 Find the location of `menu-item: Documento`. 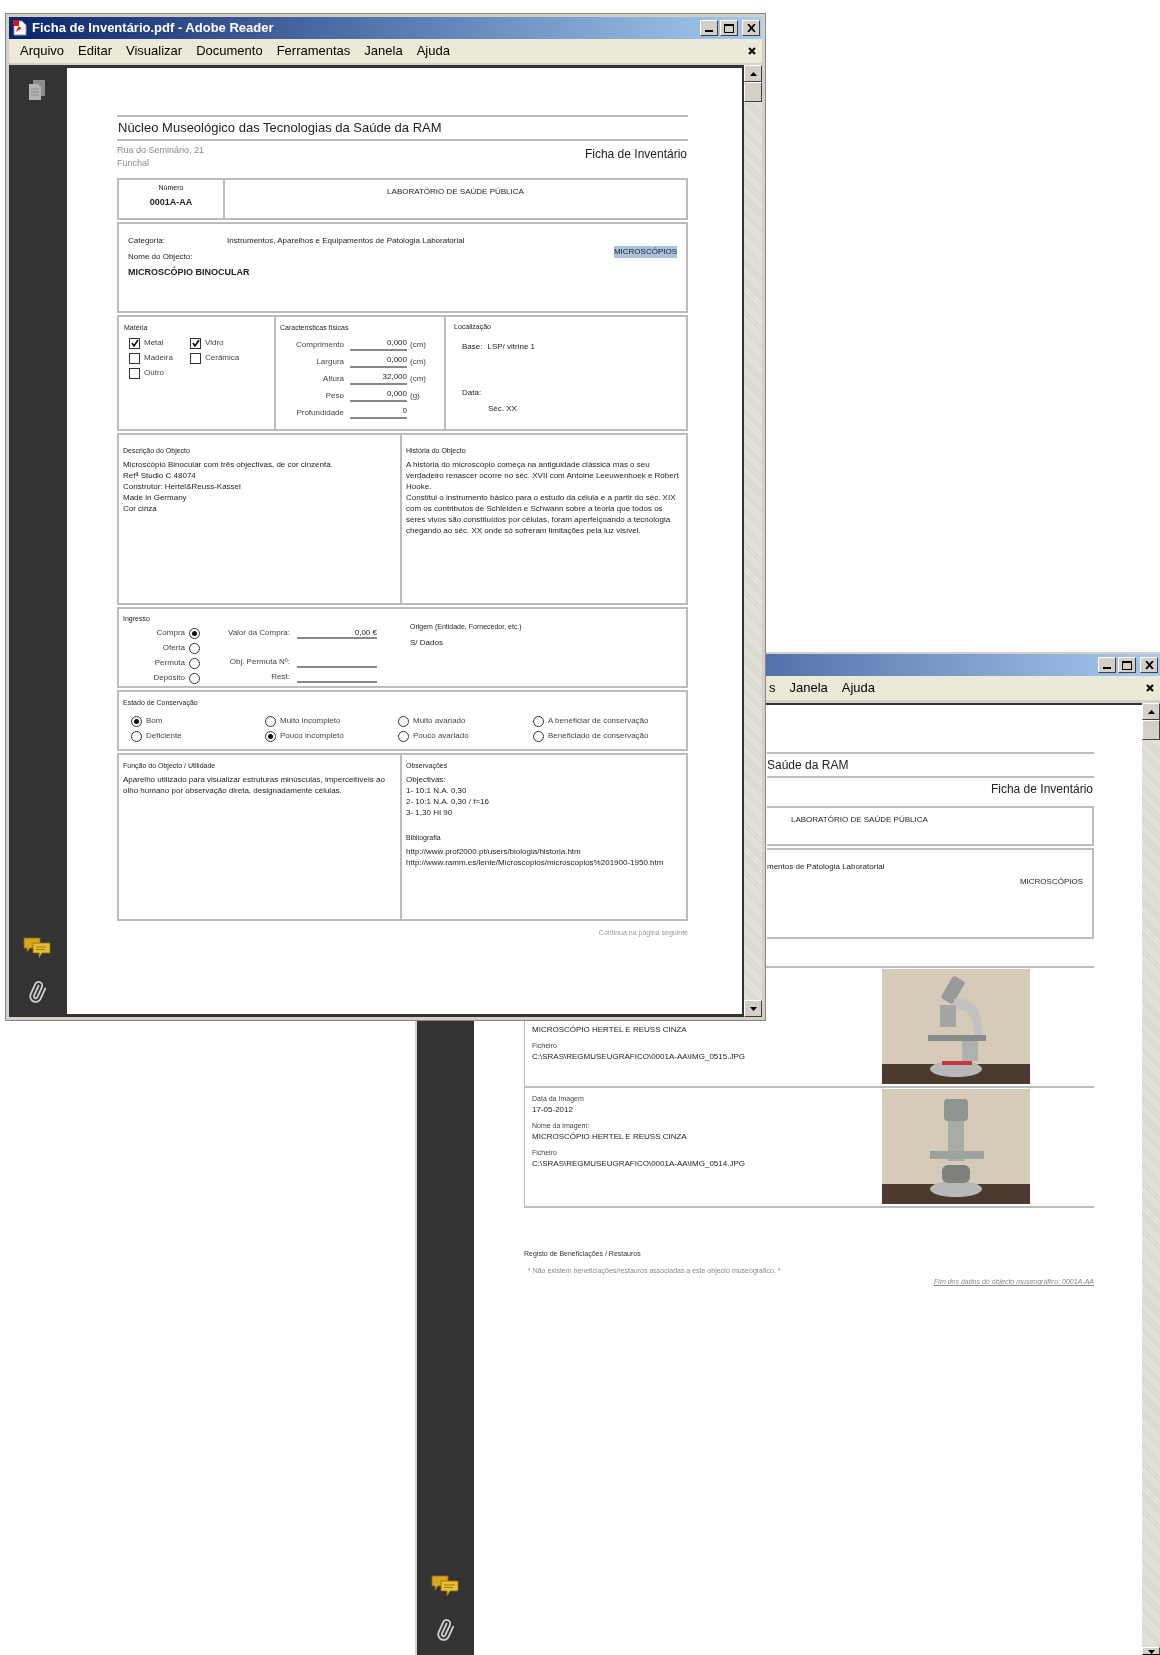

menu-item: Documento is located at coordinates (229, 51).